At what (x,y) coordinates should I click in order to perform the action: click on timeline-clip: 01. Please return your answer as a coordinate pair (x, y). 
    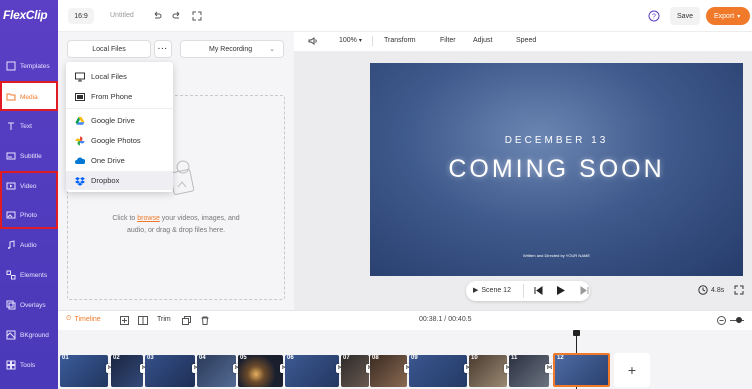
    Looking at the image, I should click on (84, 371).